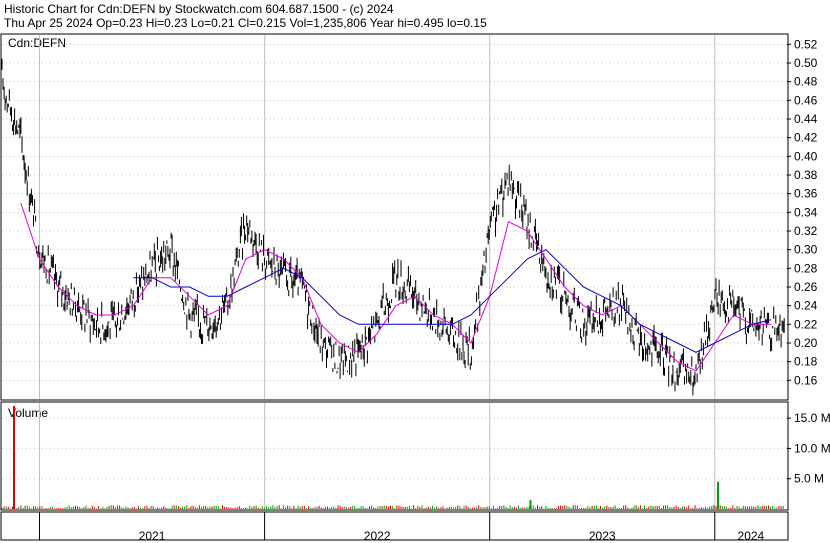  What do you see at coordinates (806, 306) in the screenshot?
I see `price-tick-label: 0.24` at bounding box center [806, 306].